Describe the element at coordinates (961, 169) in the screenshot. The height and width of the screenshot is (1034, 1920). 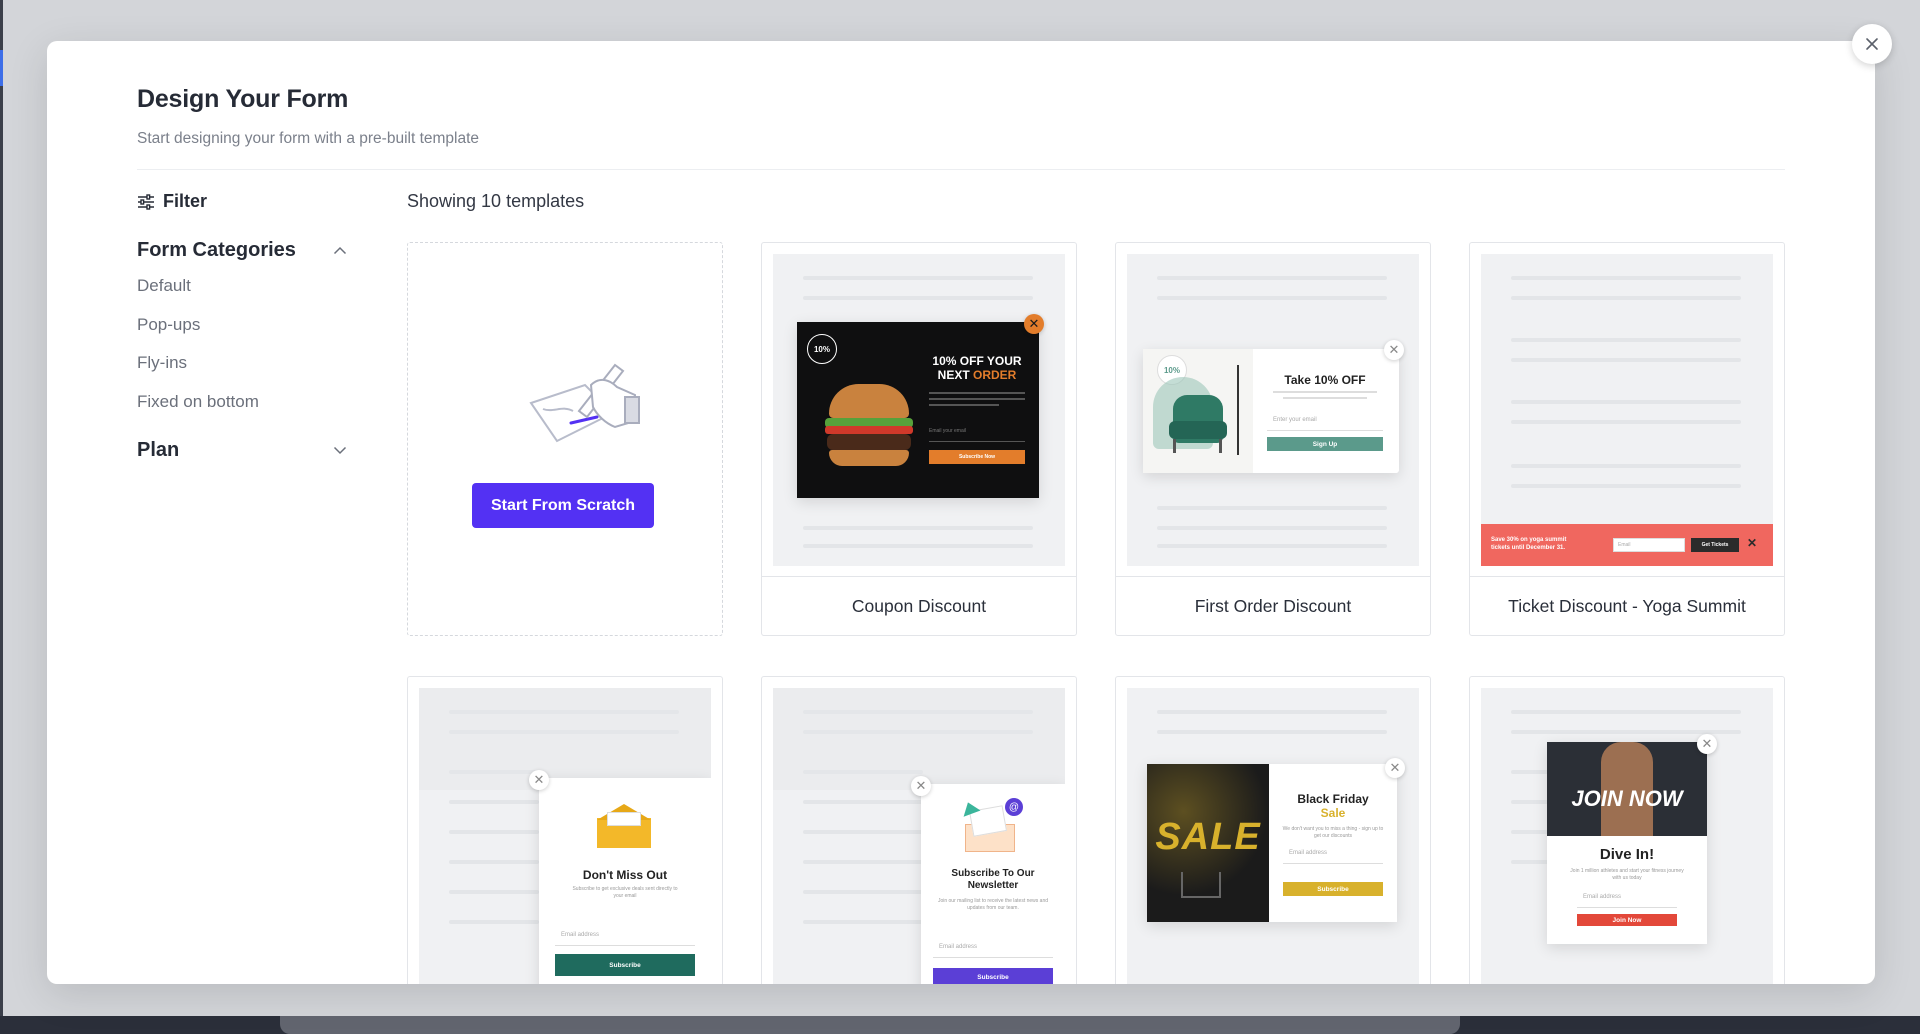
I see `header-divider` at that location.